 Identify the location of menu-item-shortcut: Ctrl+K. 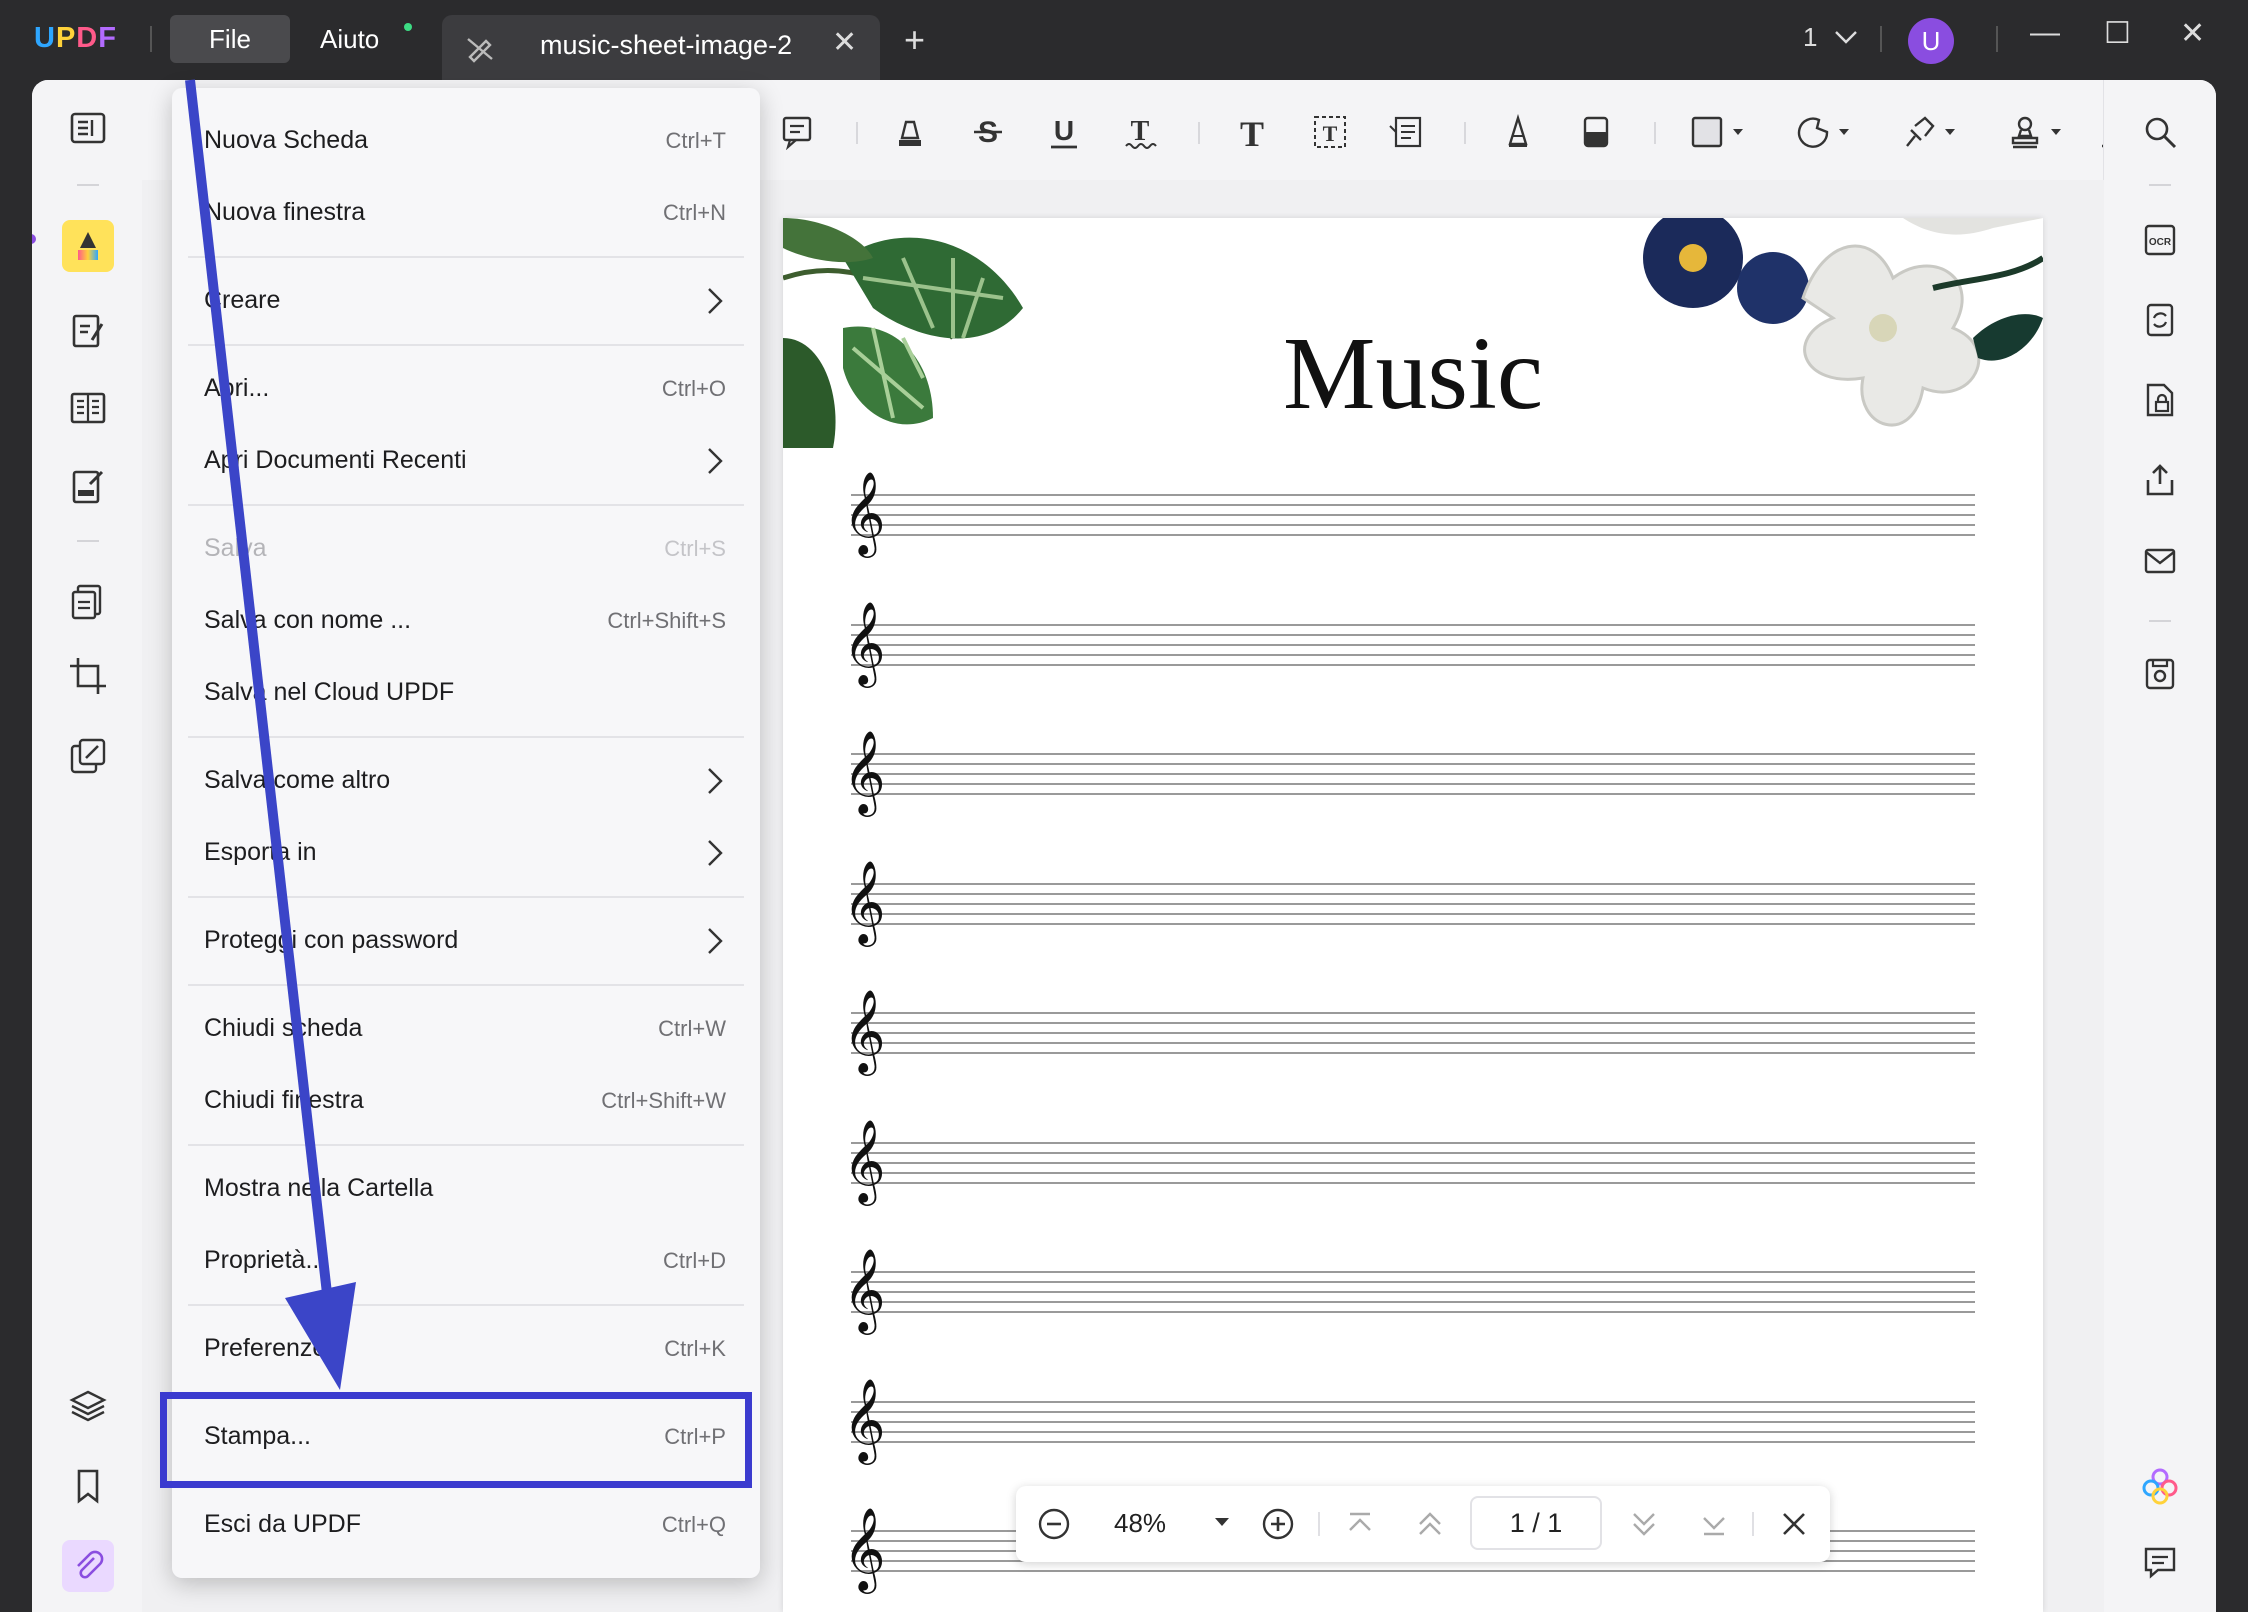
(695, 1348).